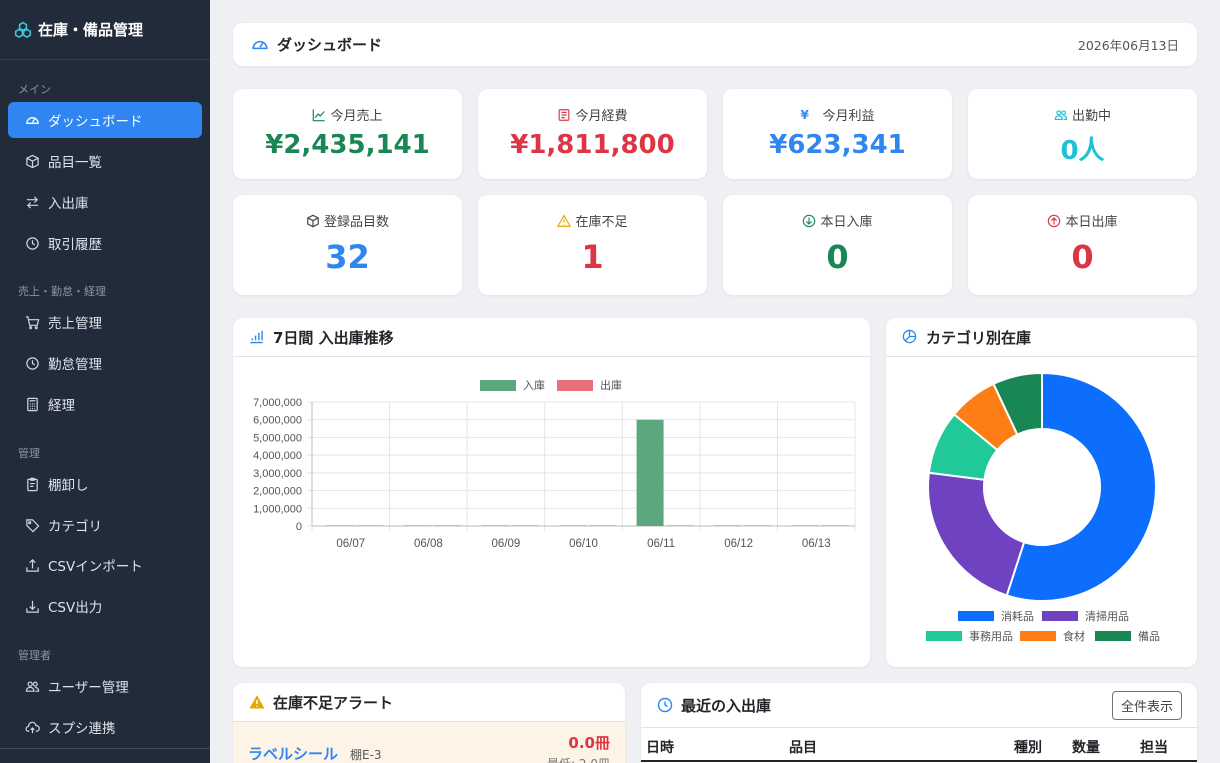 This screenshot has height=763, width=1220. Describe the element at coordinates (564, 220) in the screenshot. I see `warning-icon` at that location.